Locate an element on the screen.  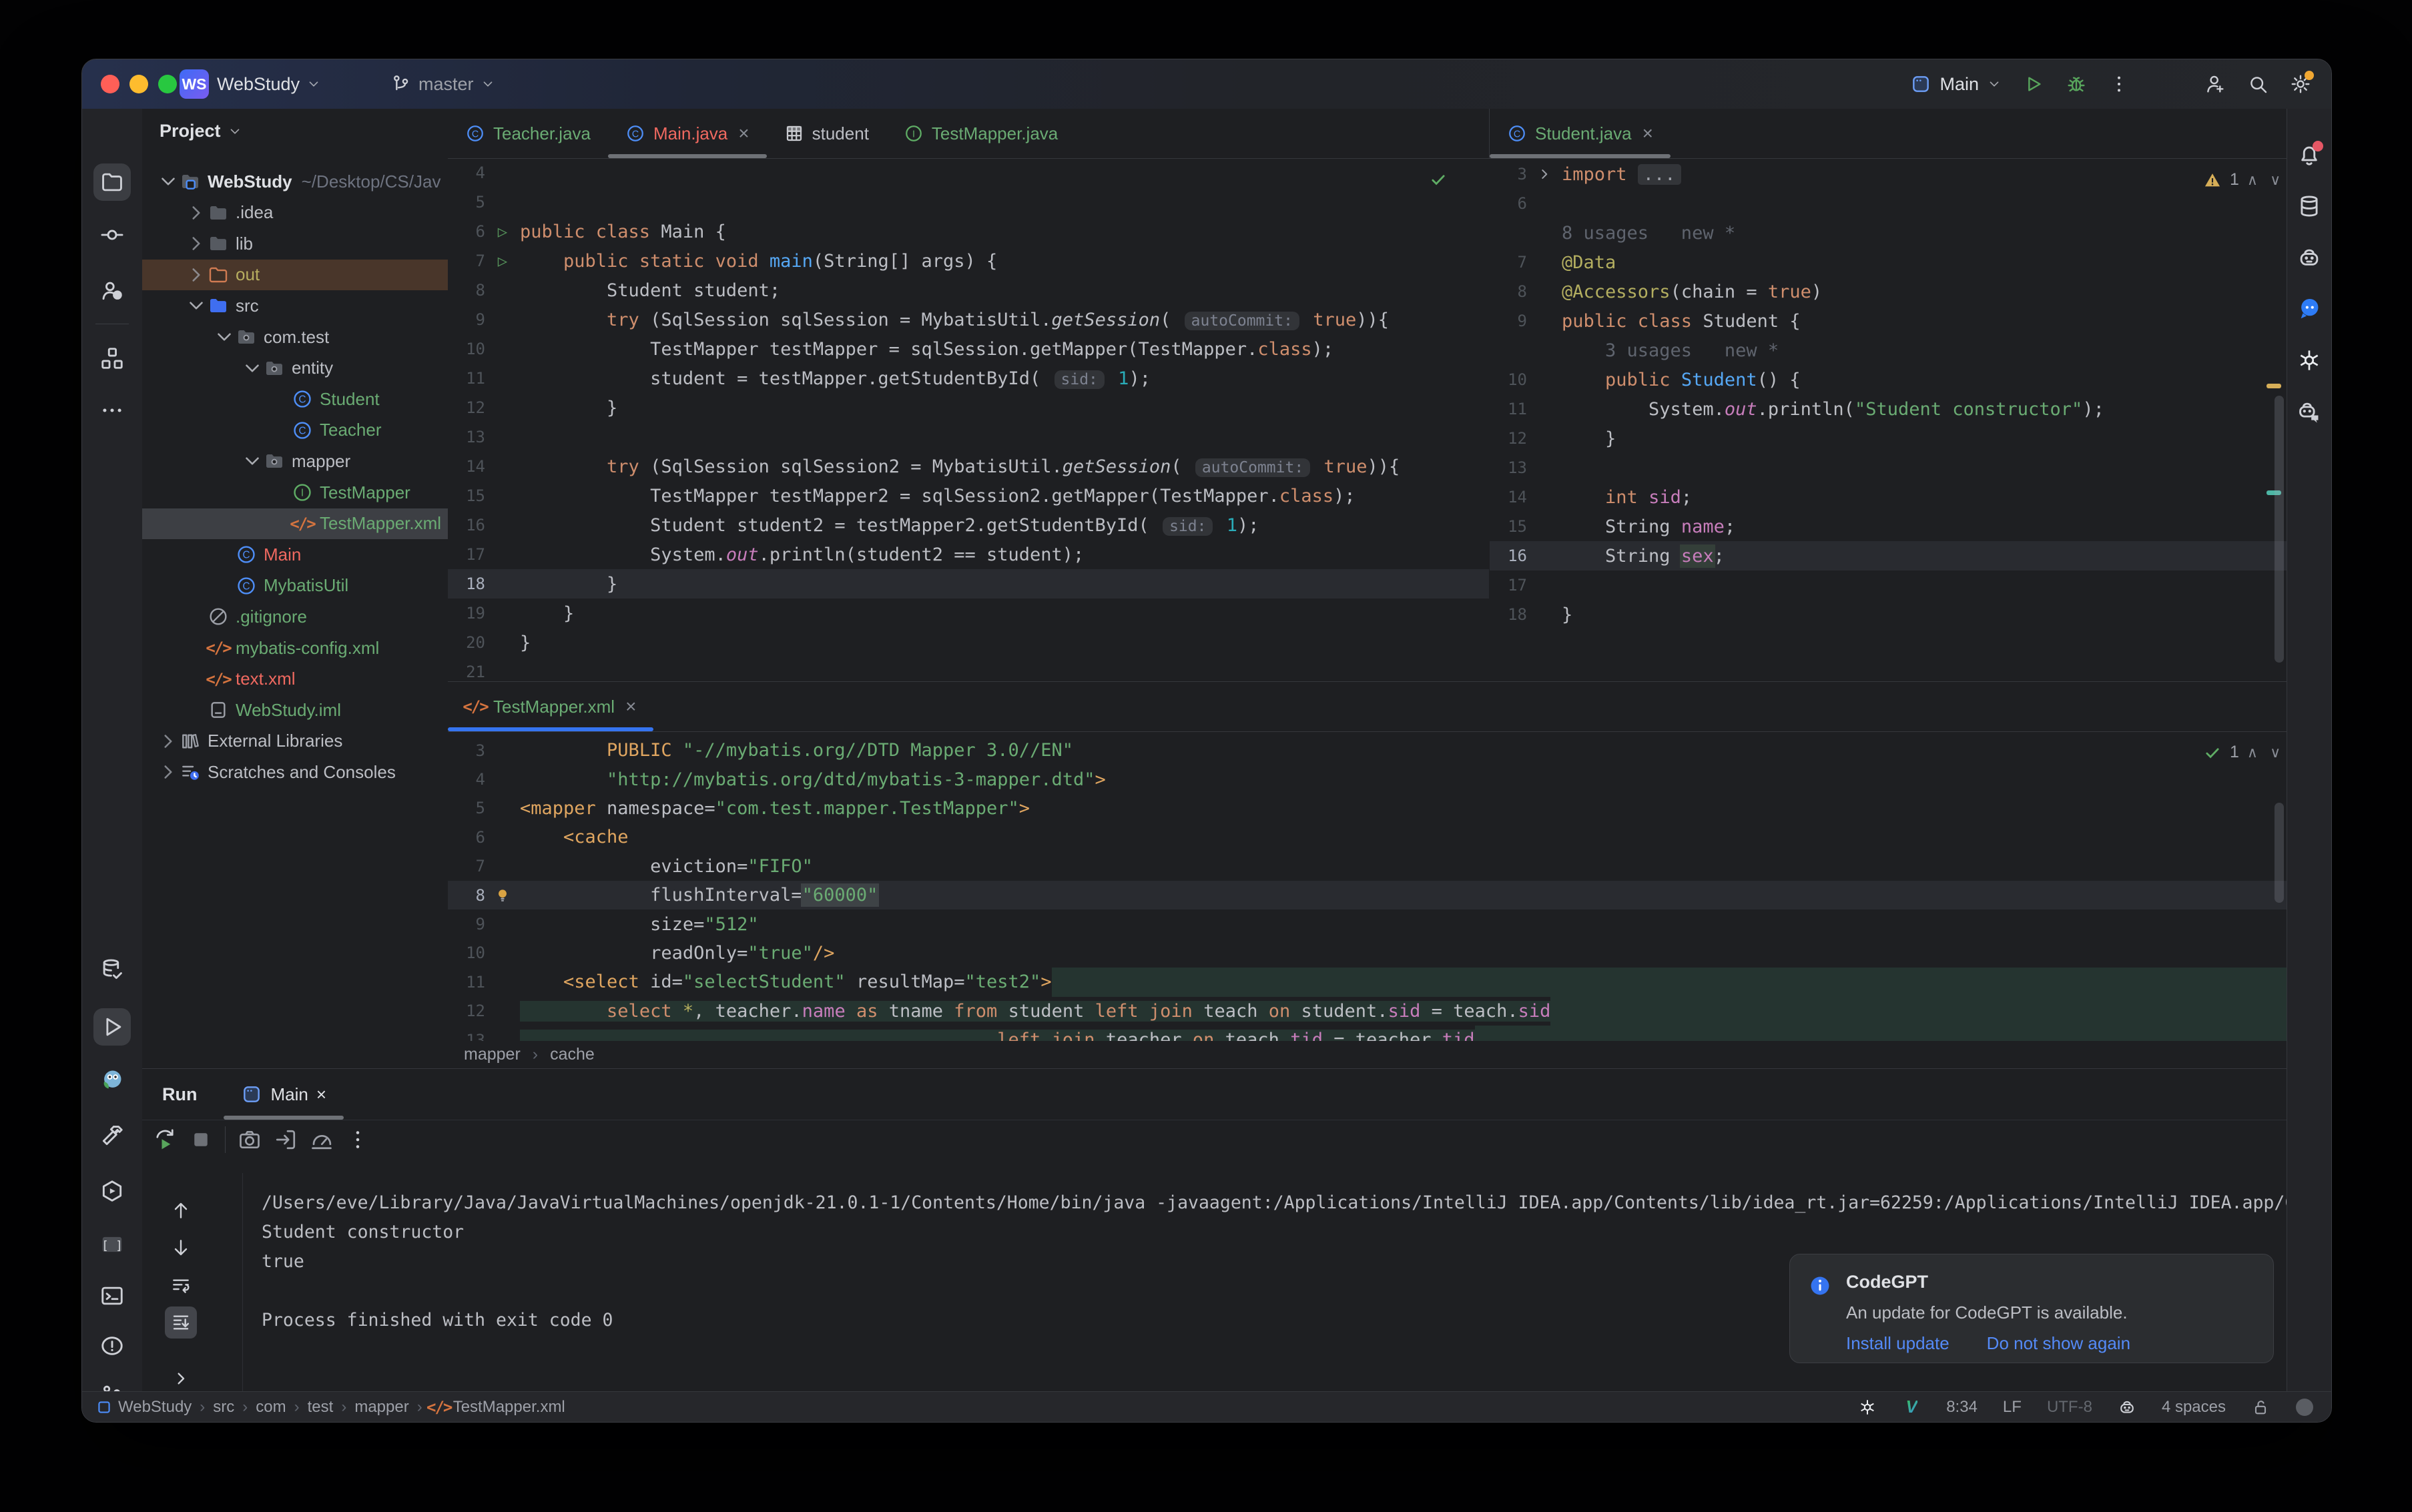
tree-item-WebStudy: WebStudy ~/Desktop/CS/Jav is located at coordinates (295, 181).